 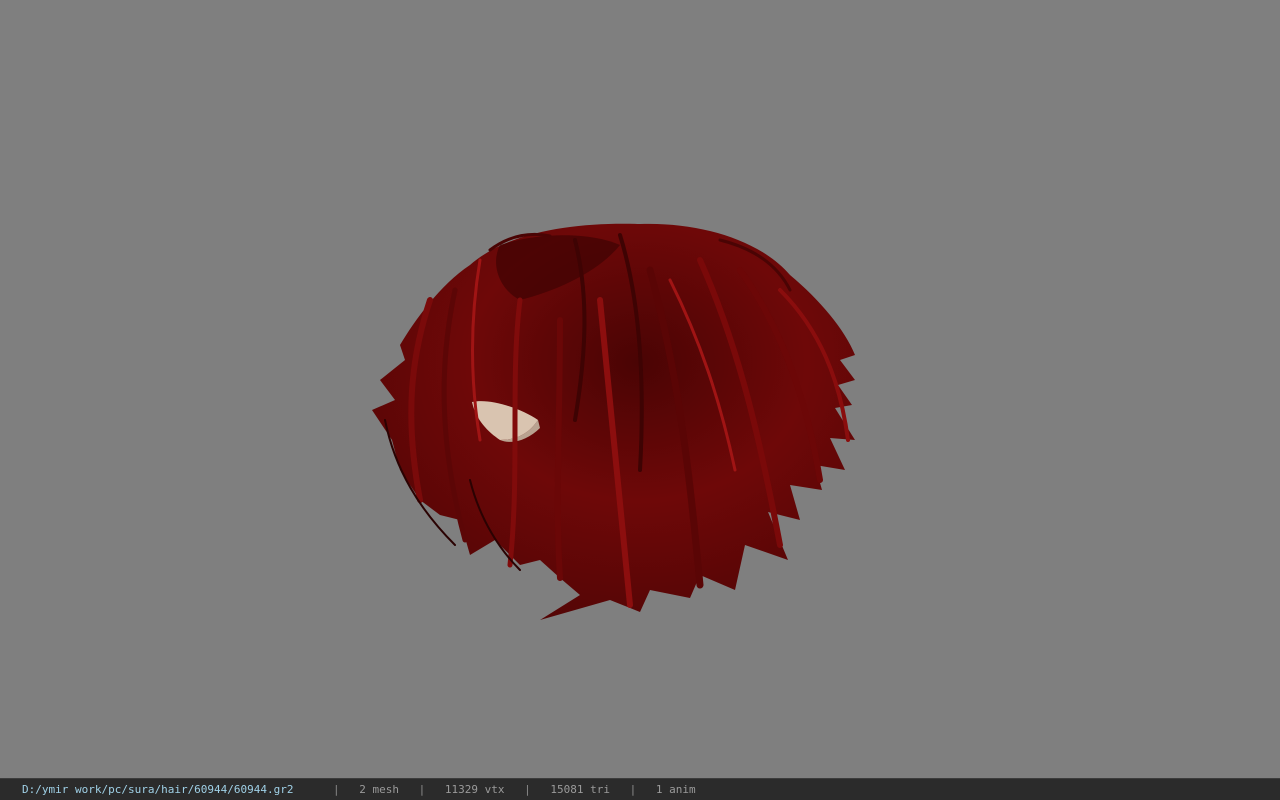 I want to click on anim-count: 1 anim, so click(x=675, y=789).